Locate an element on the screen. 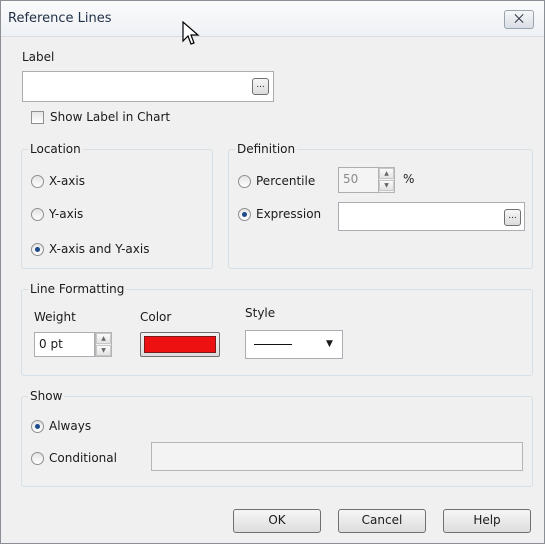 The image size is (545, 544). color-label: Color is located at coordinates (156, 317).